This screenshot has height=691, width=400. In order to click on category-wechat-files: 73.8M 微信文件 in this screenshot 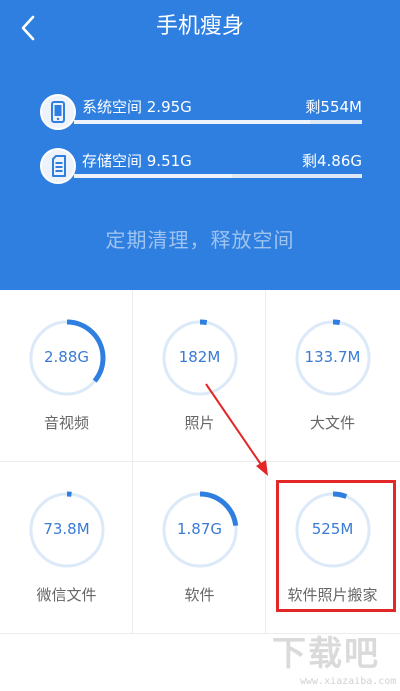, I will do `click(66, 548)`.